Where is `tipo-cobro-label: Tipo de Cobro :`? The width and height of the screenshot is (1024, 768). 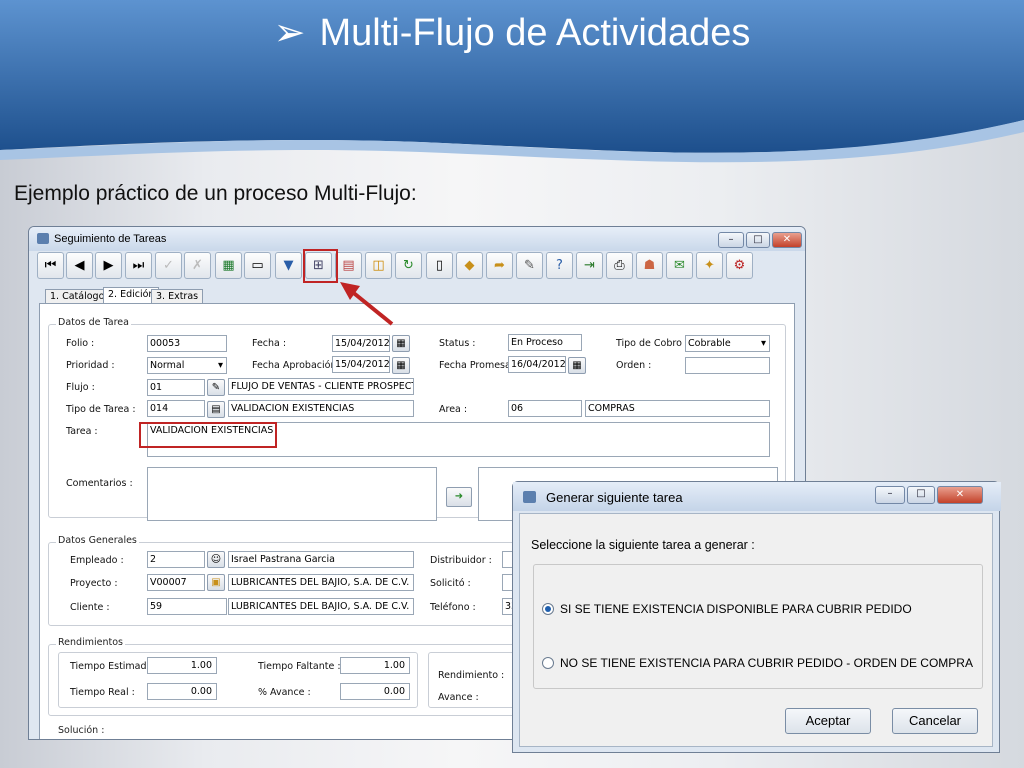
tipo-cobro-label: Tipo de Cobro : is located at coordinates (652, 343).